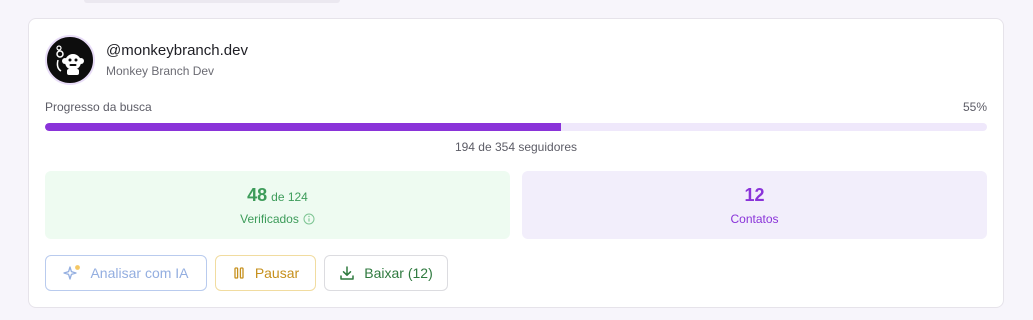  What do you see at coordinates (754, 218) in the screenshot?
I see `contacts-label: Contatos` at bounding box center [754, 218].